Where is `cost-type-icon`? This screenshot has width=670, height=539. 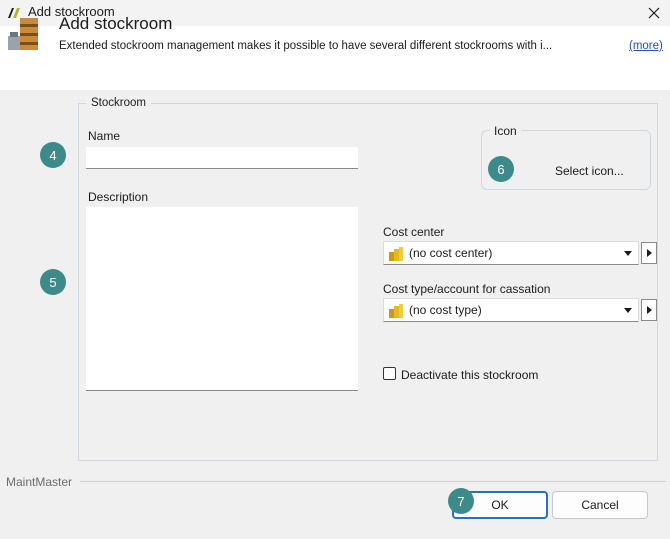
cost-type-icon is located at coordinates (396, 311).